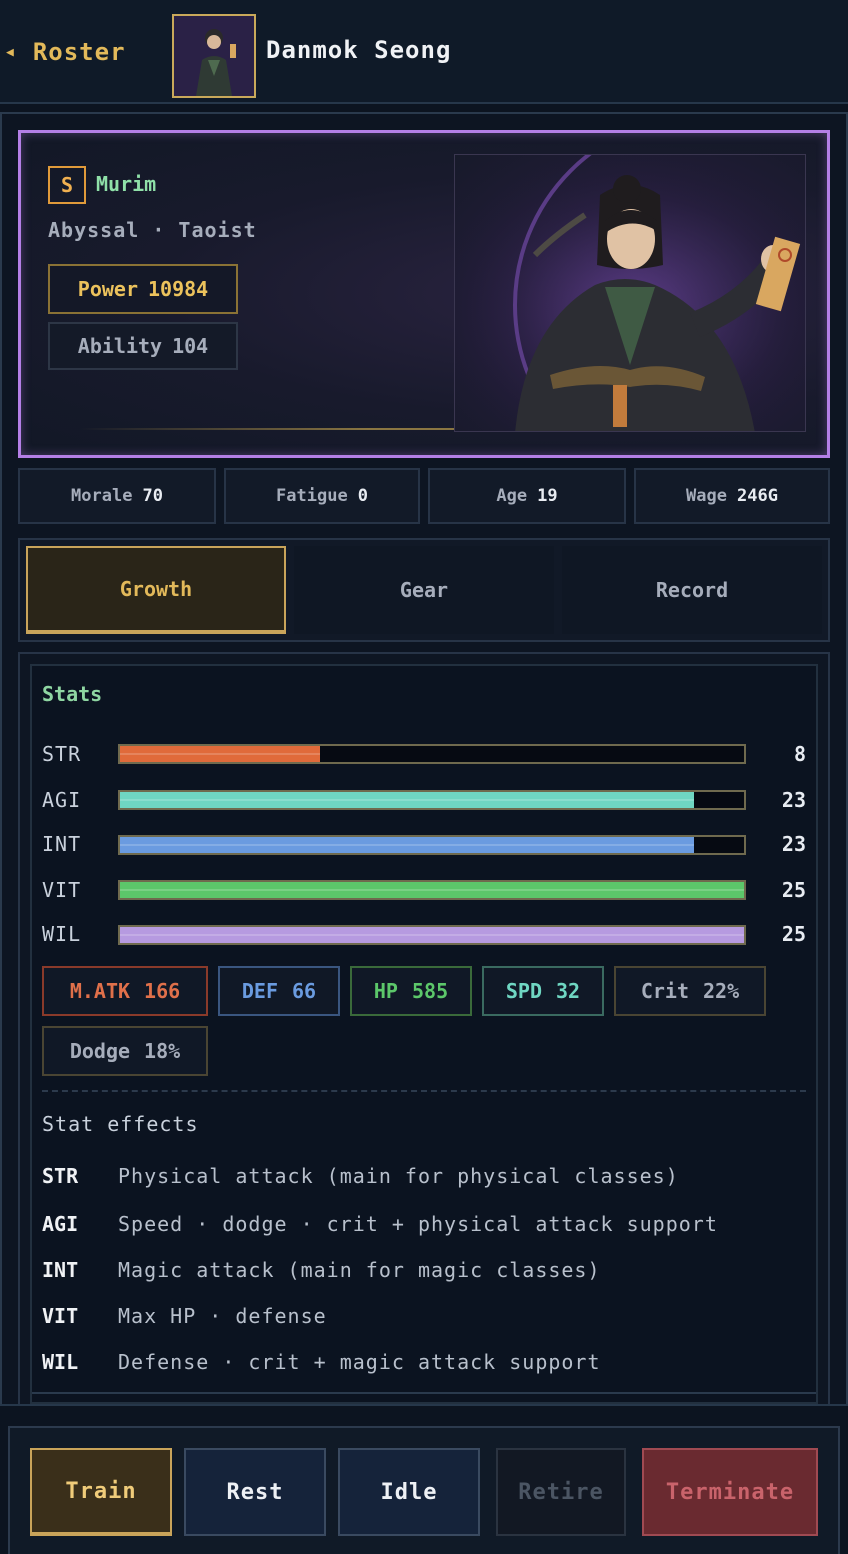 The width and height of the screenshot is (848, 1554). Describe the element at coordinates (304, 991) in the screenshot. I see `chip-value: 66` at that location.